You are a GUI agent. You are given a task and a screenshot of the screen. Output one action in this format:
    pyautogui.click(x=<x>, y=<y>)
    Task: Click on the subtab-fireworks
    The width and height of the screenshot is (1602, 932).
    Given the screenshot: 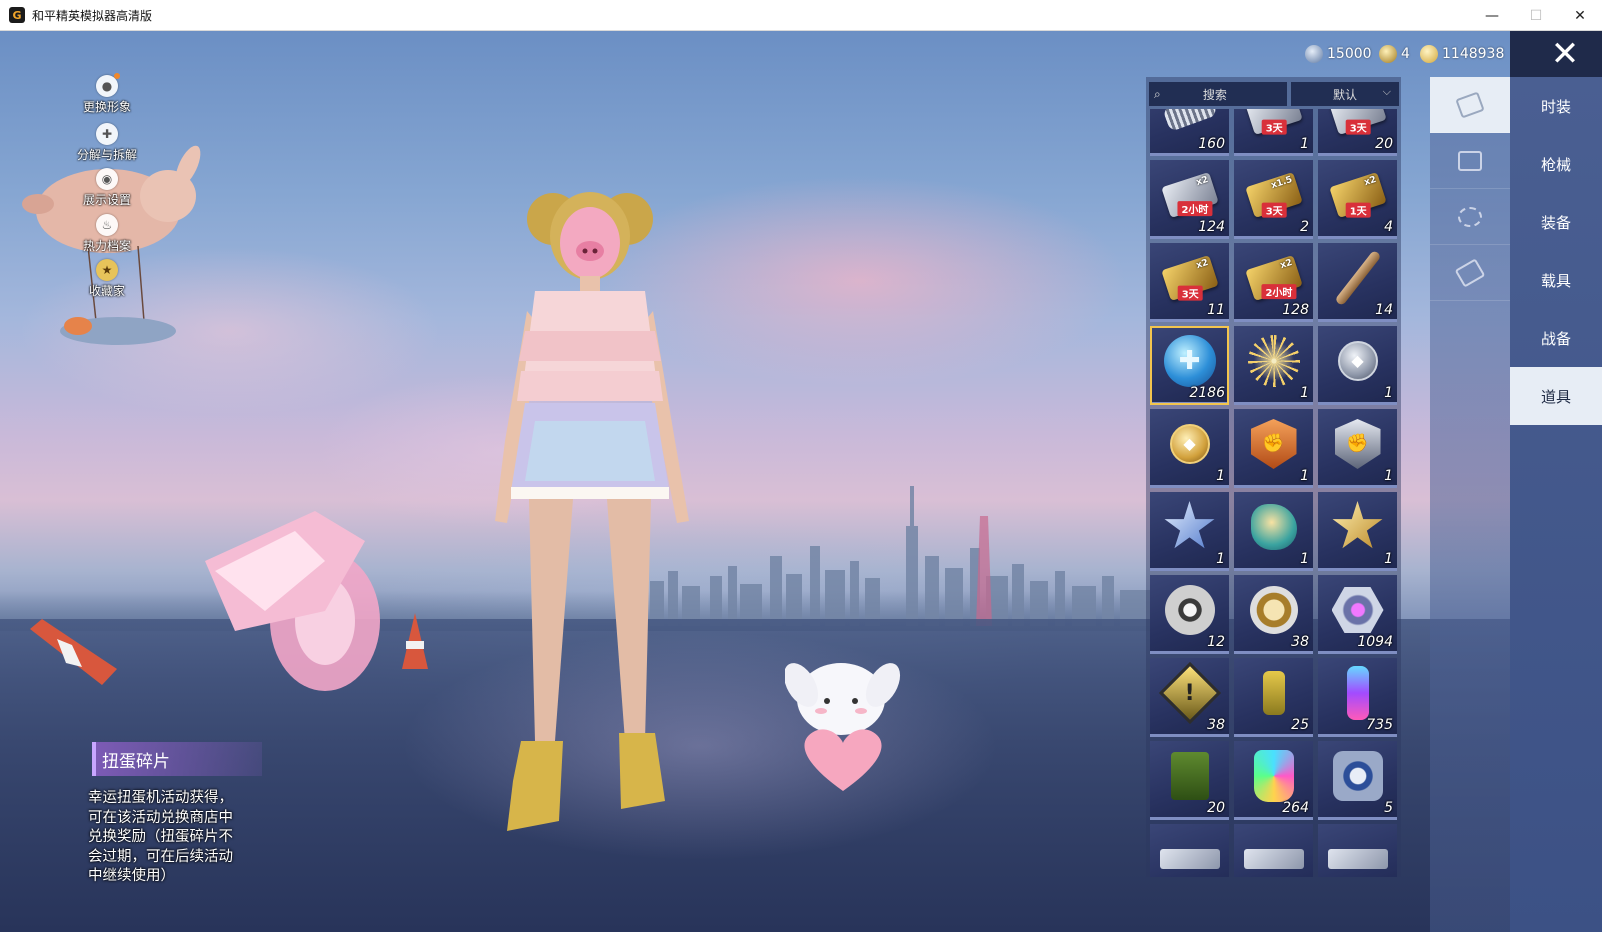 What is the action you would take?
    pyautogui.click(x=1470, y=217)
    